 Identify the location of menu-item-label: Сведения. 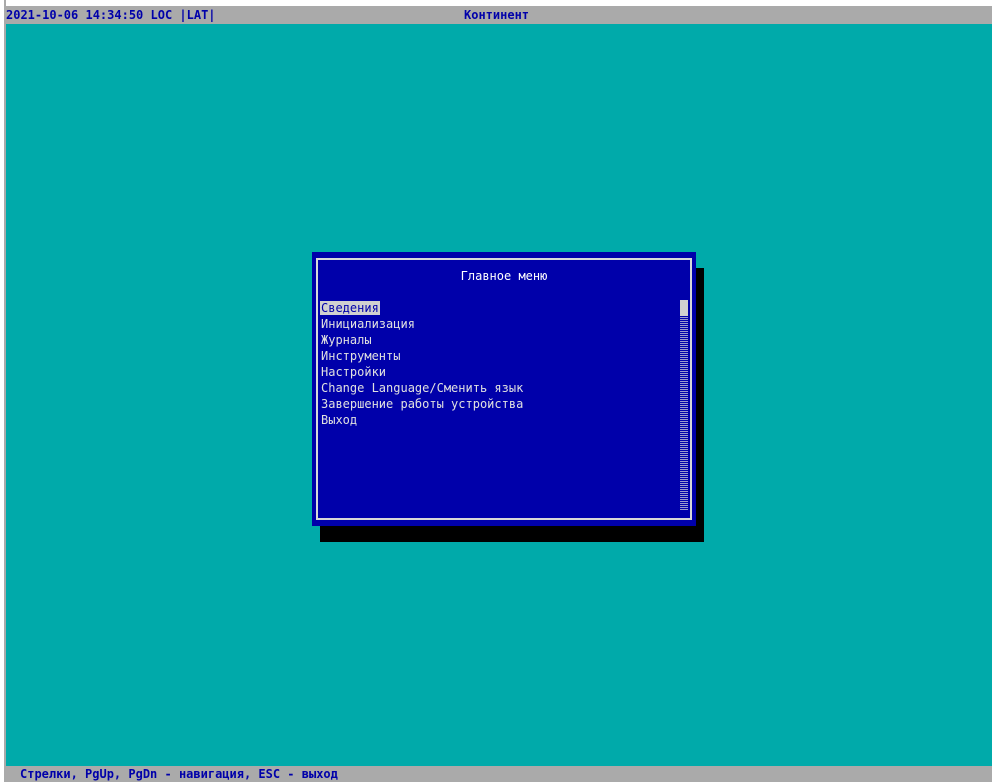
(350, 308).